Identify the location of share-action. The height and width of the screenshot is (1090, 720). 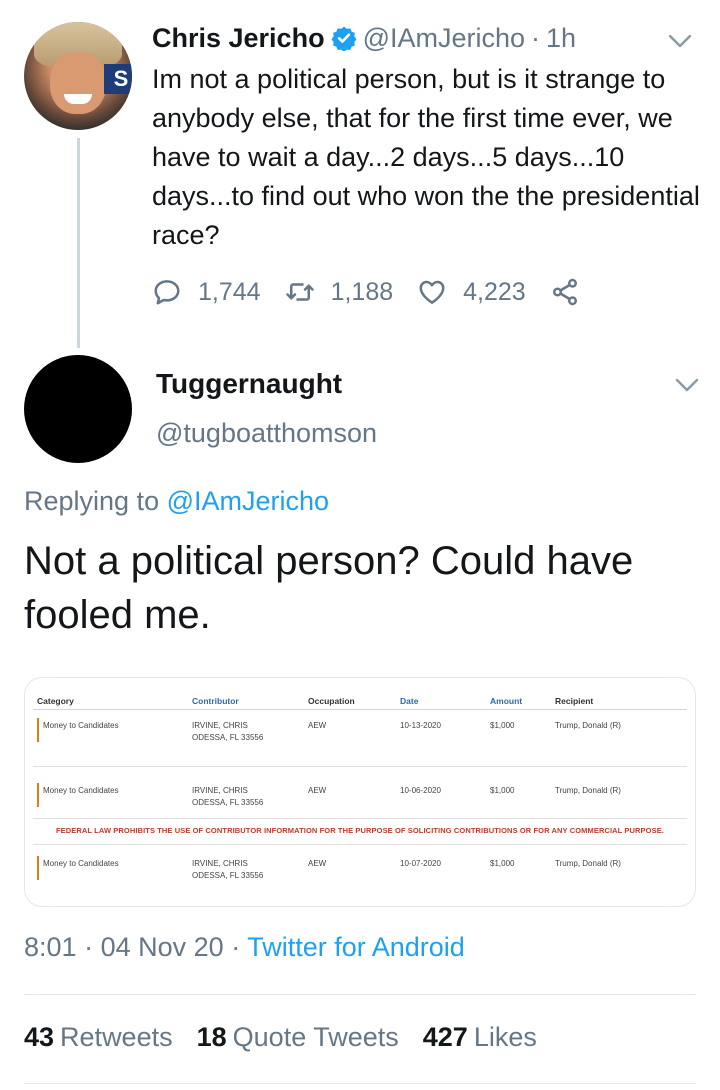
(573, 292).